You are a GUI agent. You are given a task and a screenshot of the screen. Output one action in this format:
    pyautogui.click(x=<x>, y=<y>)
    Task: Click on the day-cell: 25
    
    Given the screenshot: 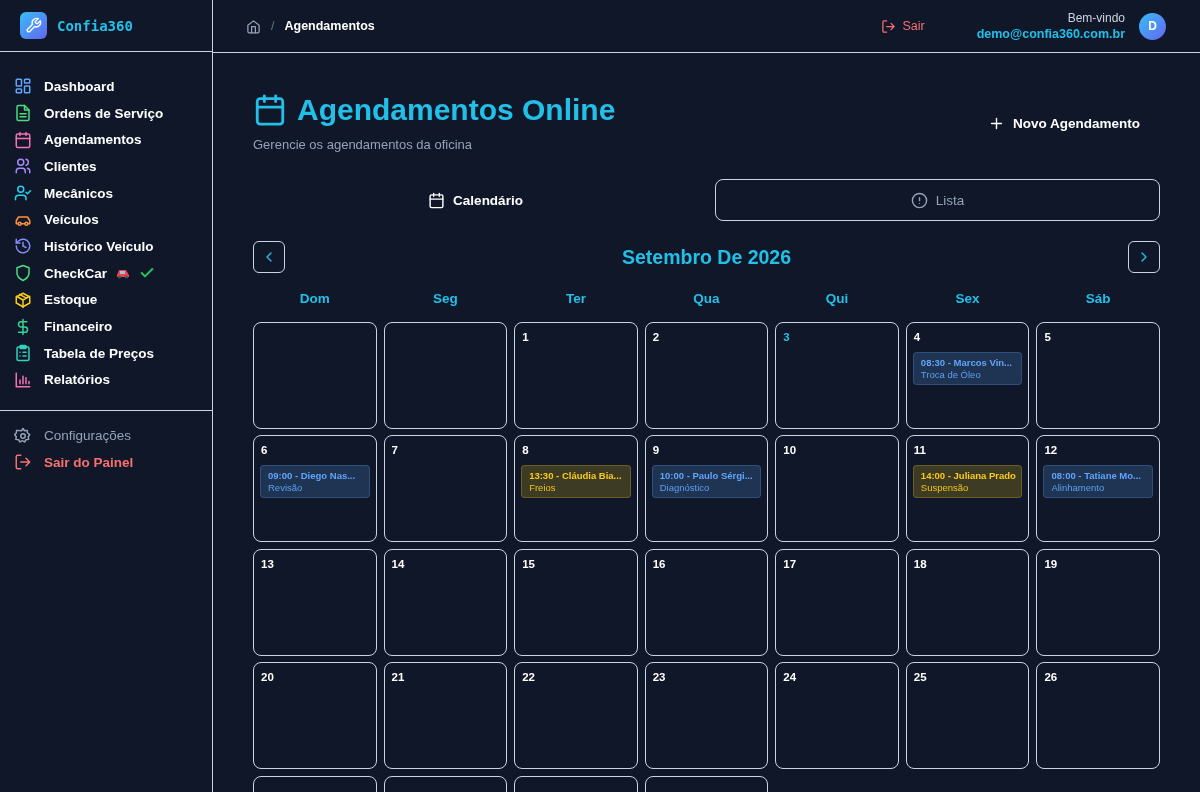 What is the action you would take?
    pyautogui.click(x=967, y=715)
    